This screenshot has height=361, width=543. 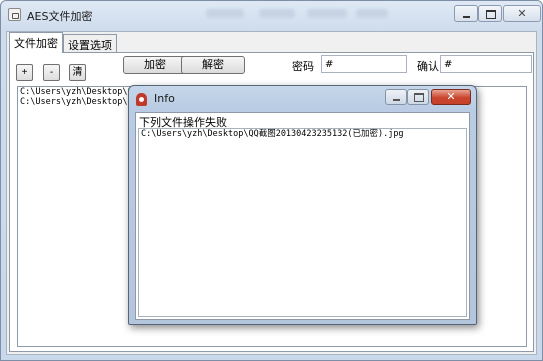 What do you see at coordinates (490, 13) in the screenshot?
I see `maximize-button` at bounding box center [490, 13].